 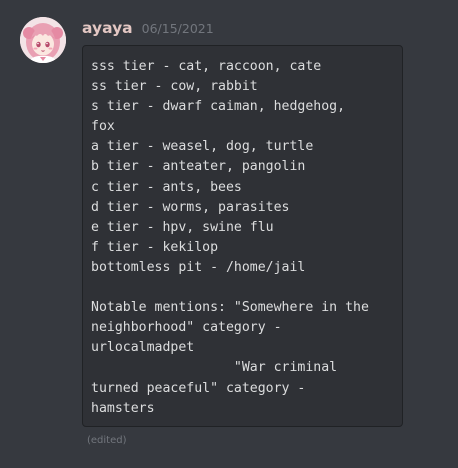 I want to click on code-line: bottomless pit - /home/jail, so click(x=198, y=267).